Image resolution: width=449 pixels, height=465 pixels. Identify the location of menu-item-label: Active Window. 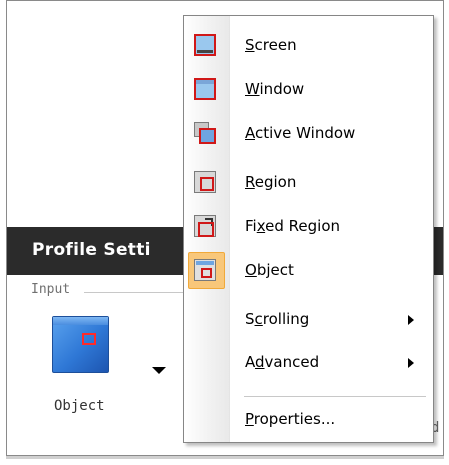
(300, 133).